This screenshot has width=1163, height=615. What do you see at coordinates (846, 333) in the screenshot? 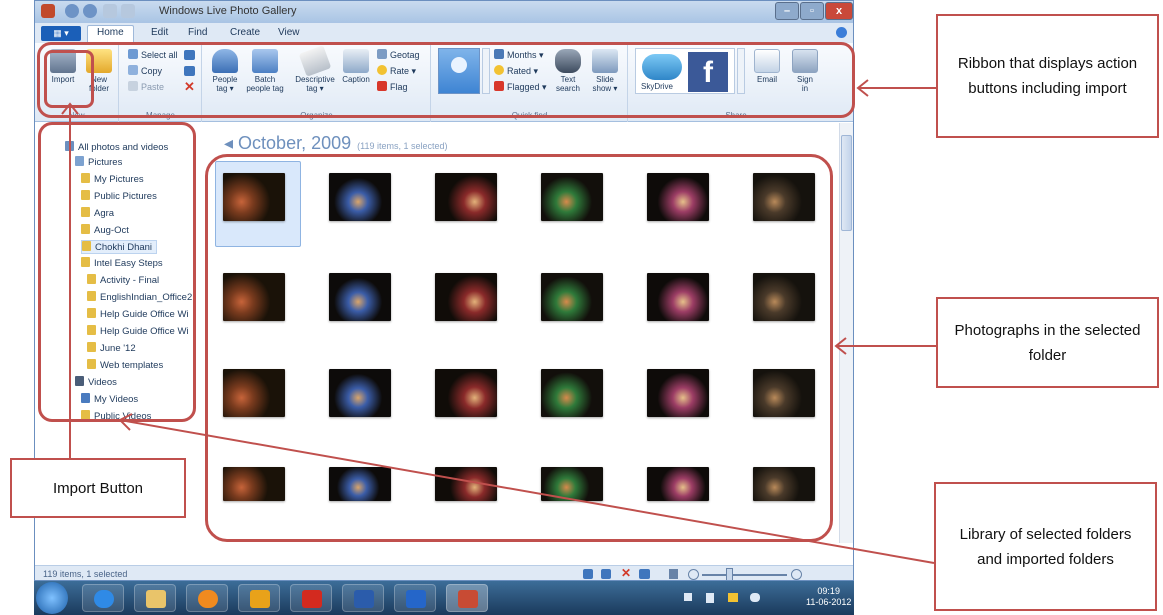
I see `vertical-scrollbar` at bounding box center [846, 333].